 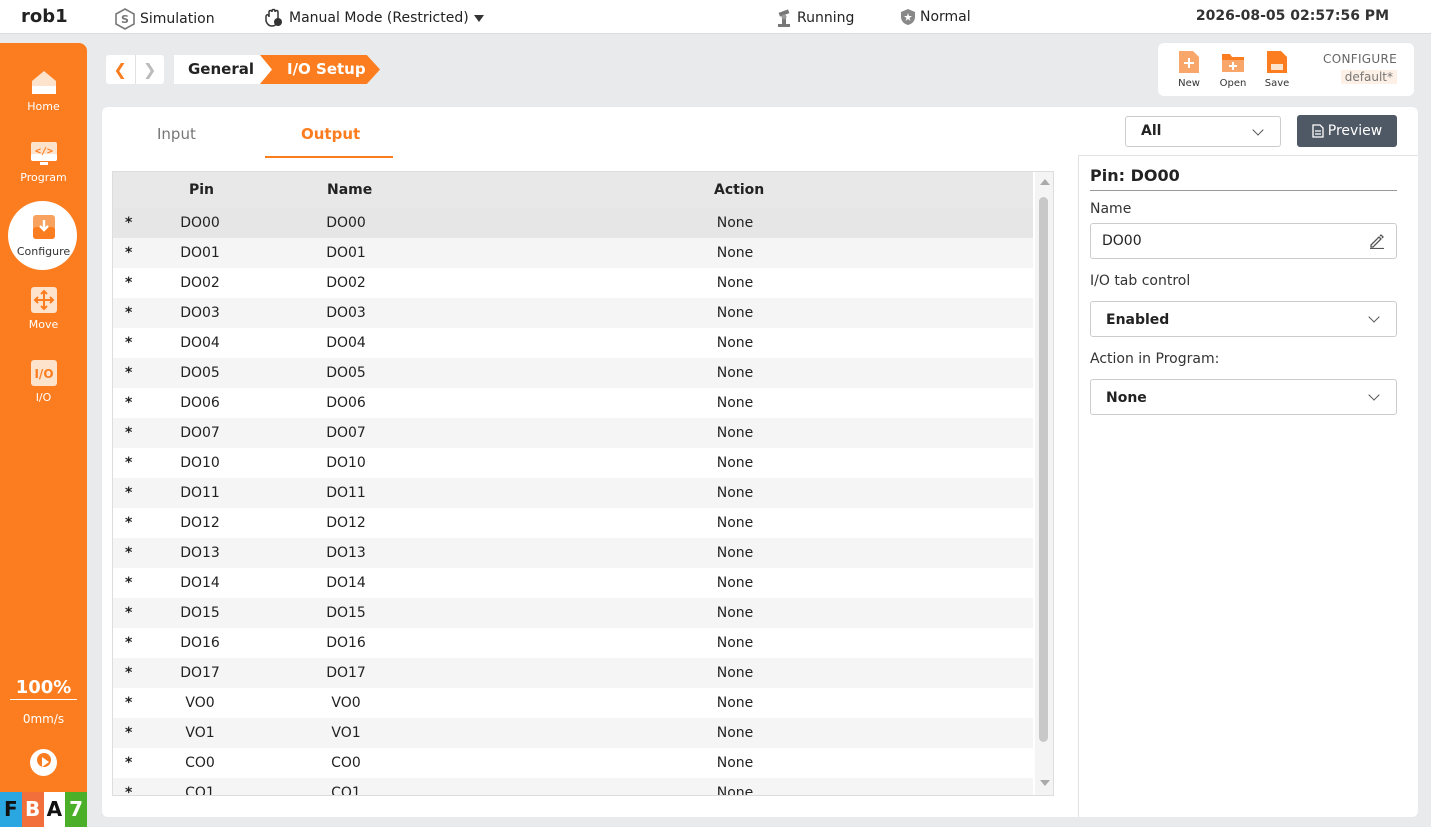 I want to click on table-row: * DO03 DO03 None, so click(x=573, y=313).